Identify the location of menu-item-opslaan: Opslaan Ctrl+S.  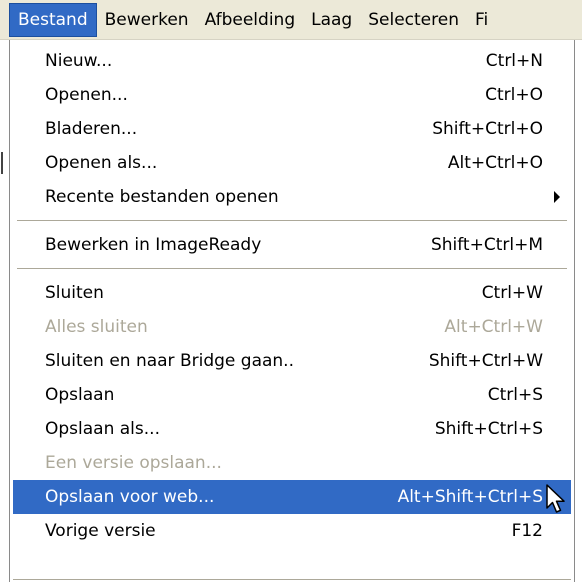
(292, 395).